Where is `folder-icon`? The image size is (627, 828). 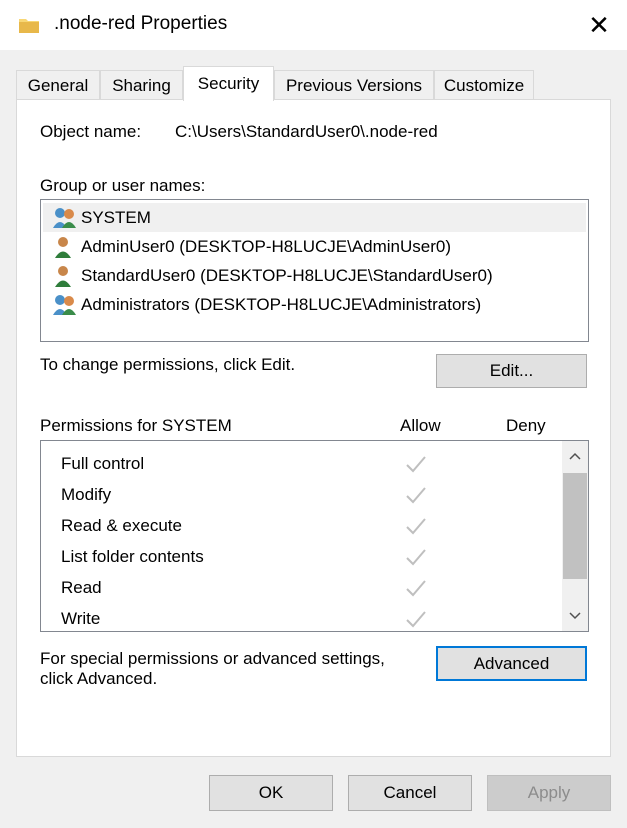 folder-icon is located at coordinates (29, 26).